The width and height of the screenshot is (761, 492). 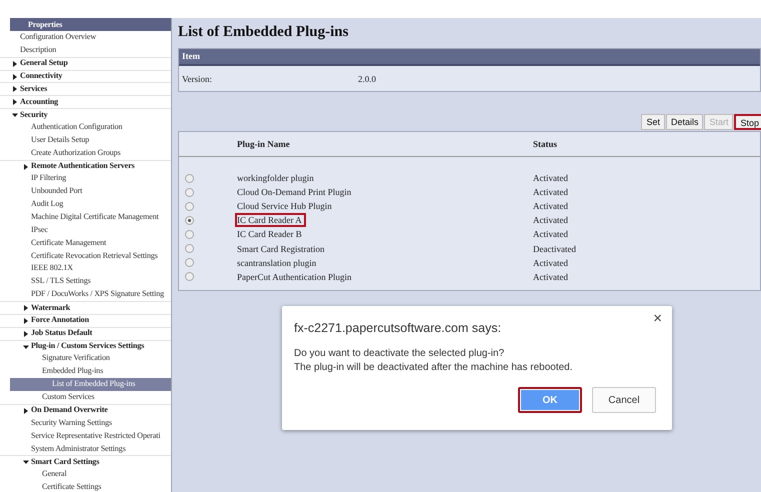 What do you see at coordinates (85, 475) in the screenshot?
I see `sidebar-item: General` at bounding box center [85, 475].